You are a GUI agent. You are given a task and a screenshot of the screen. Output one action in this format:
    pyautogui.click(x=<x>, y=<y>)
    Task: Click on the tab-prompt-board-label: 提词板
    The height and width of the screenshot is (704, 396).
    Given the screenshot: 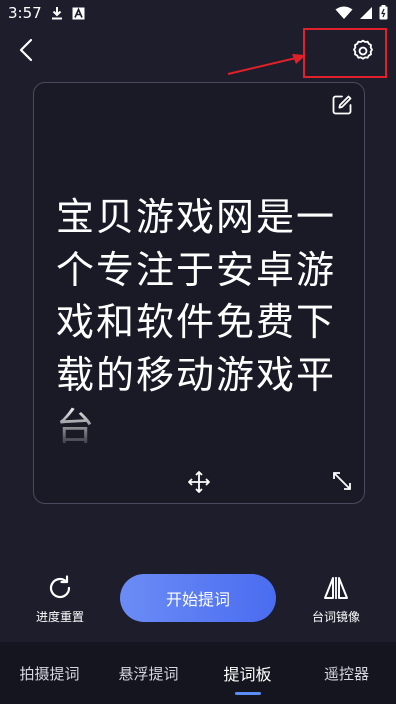 What is the action you would take?
    pyautogui.click(x=247, y=674)
    